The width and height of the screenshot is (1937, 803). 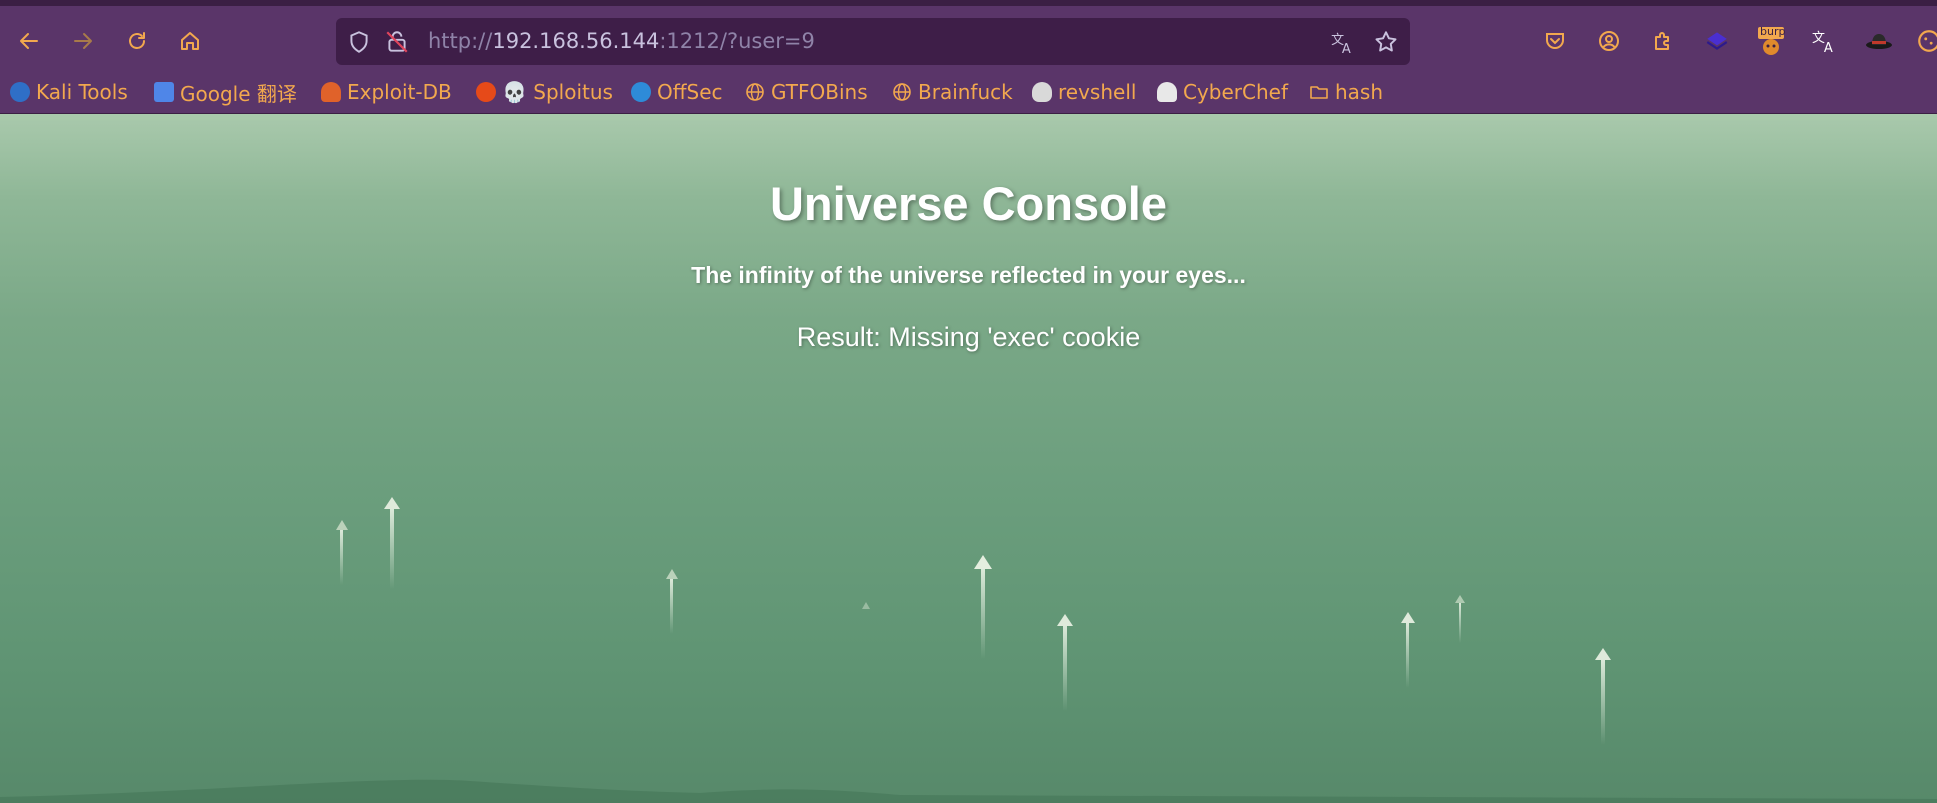 I want to click on translate-icon: 文A, so click(x=1343, y=42).